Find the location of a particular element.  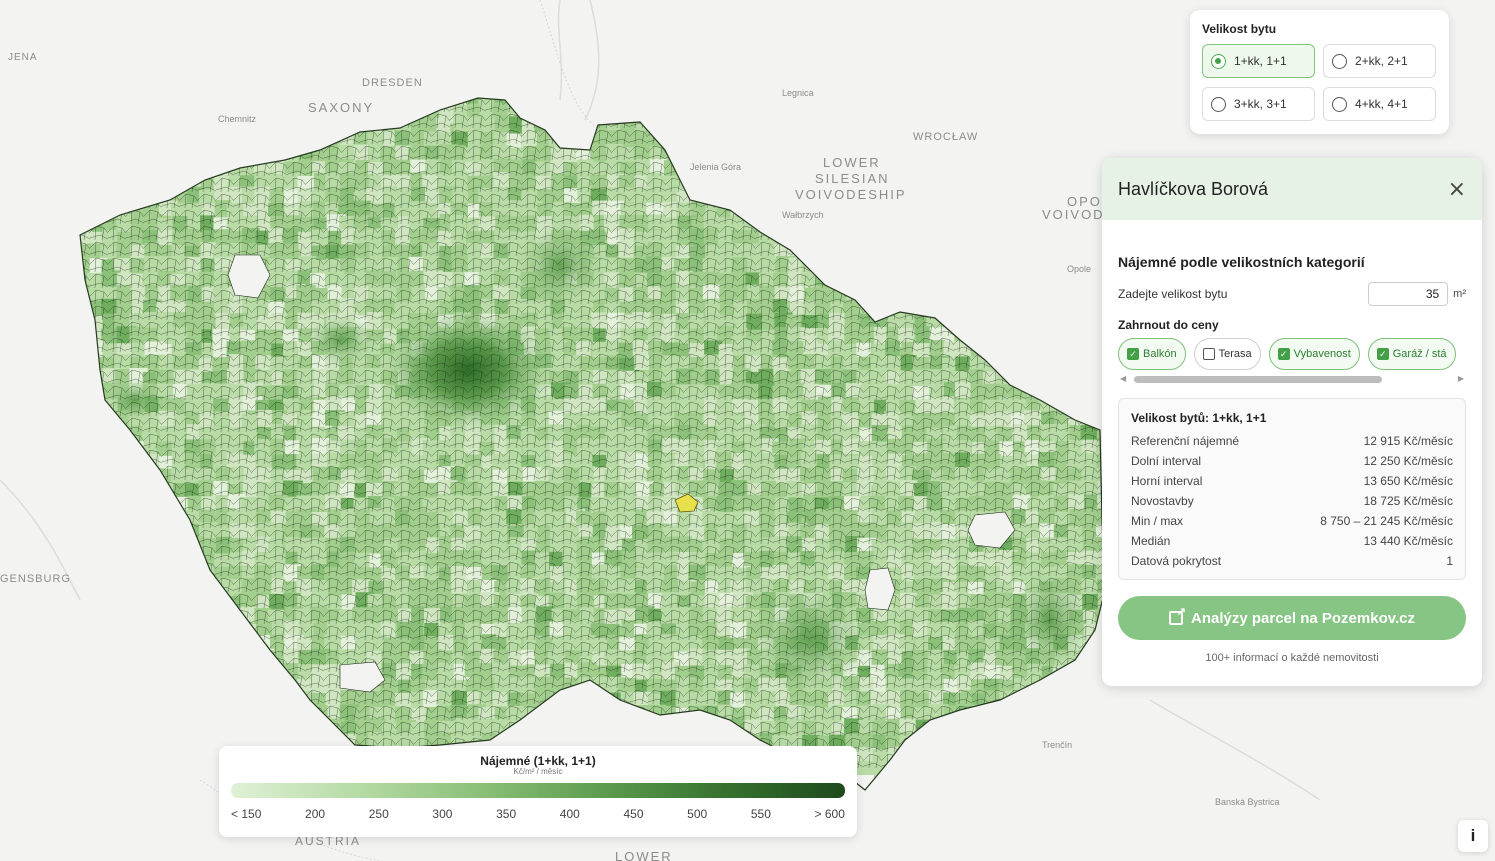

place-label: Opole is located at coordinates (1079, 269).